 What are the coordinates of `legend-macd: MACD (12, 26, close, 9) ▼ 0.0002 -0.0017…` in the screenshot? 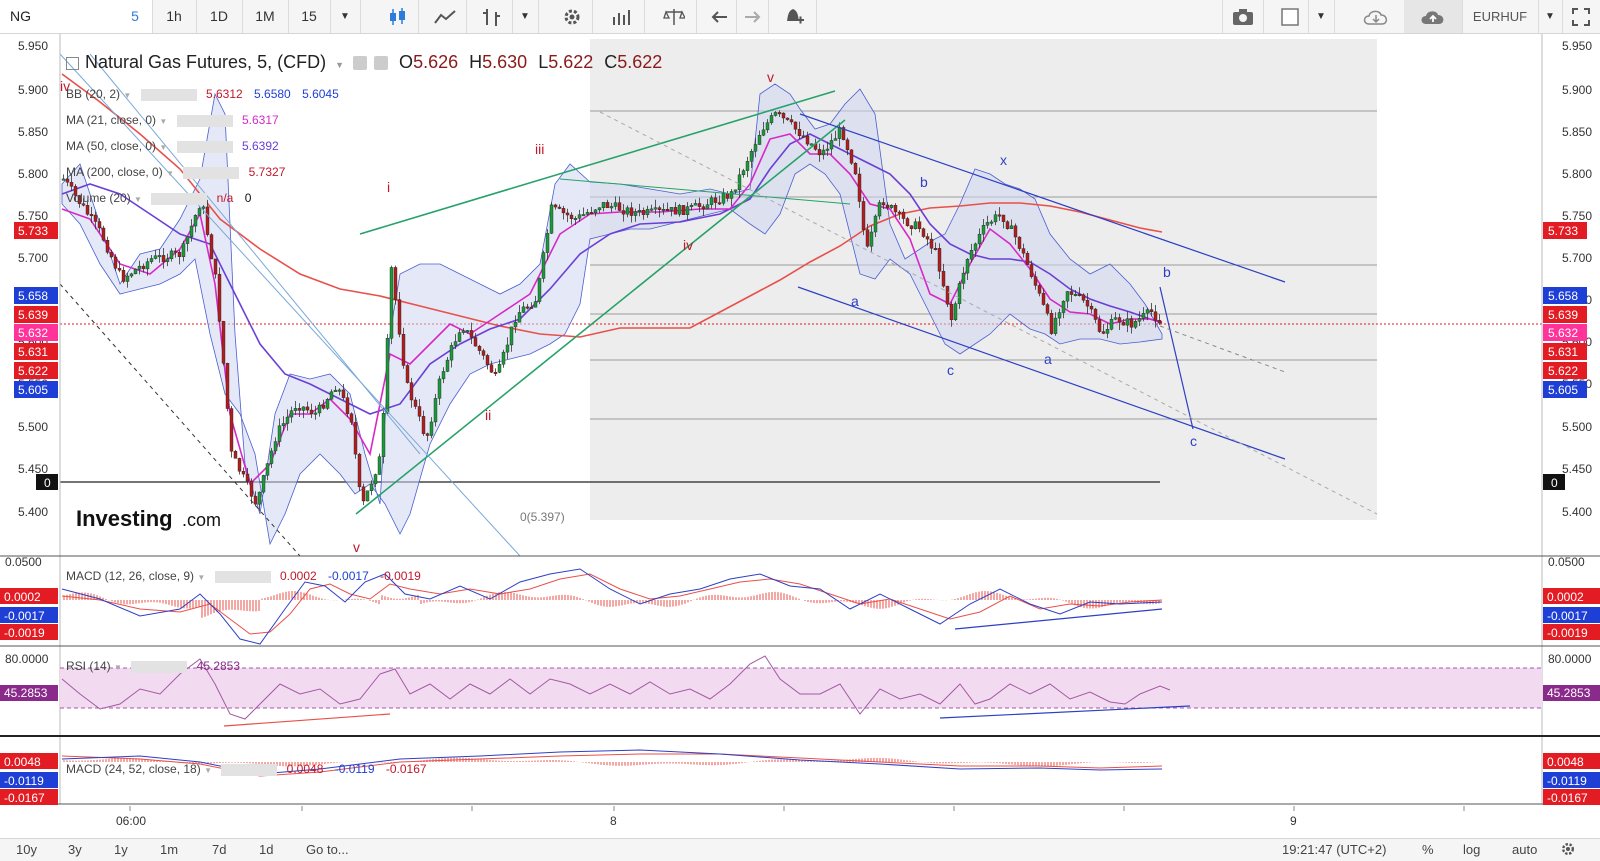 It's located at (243, 576).